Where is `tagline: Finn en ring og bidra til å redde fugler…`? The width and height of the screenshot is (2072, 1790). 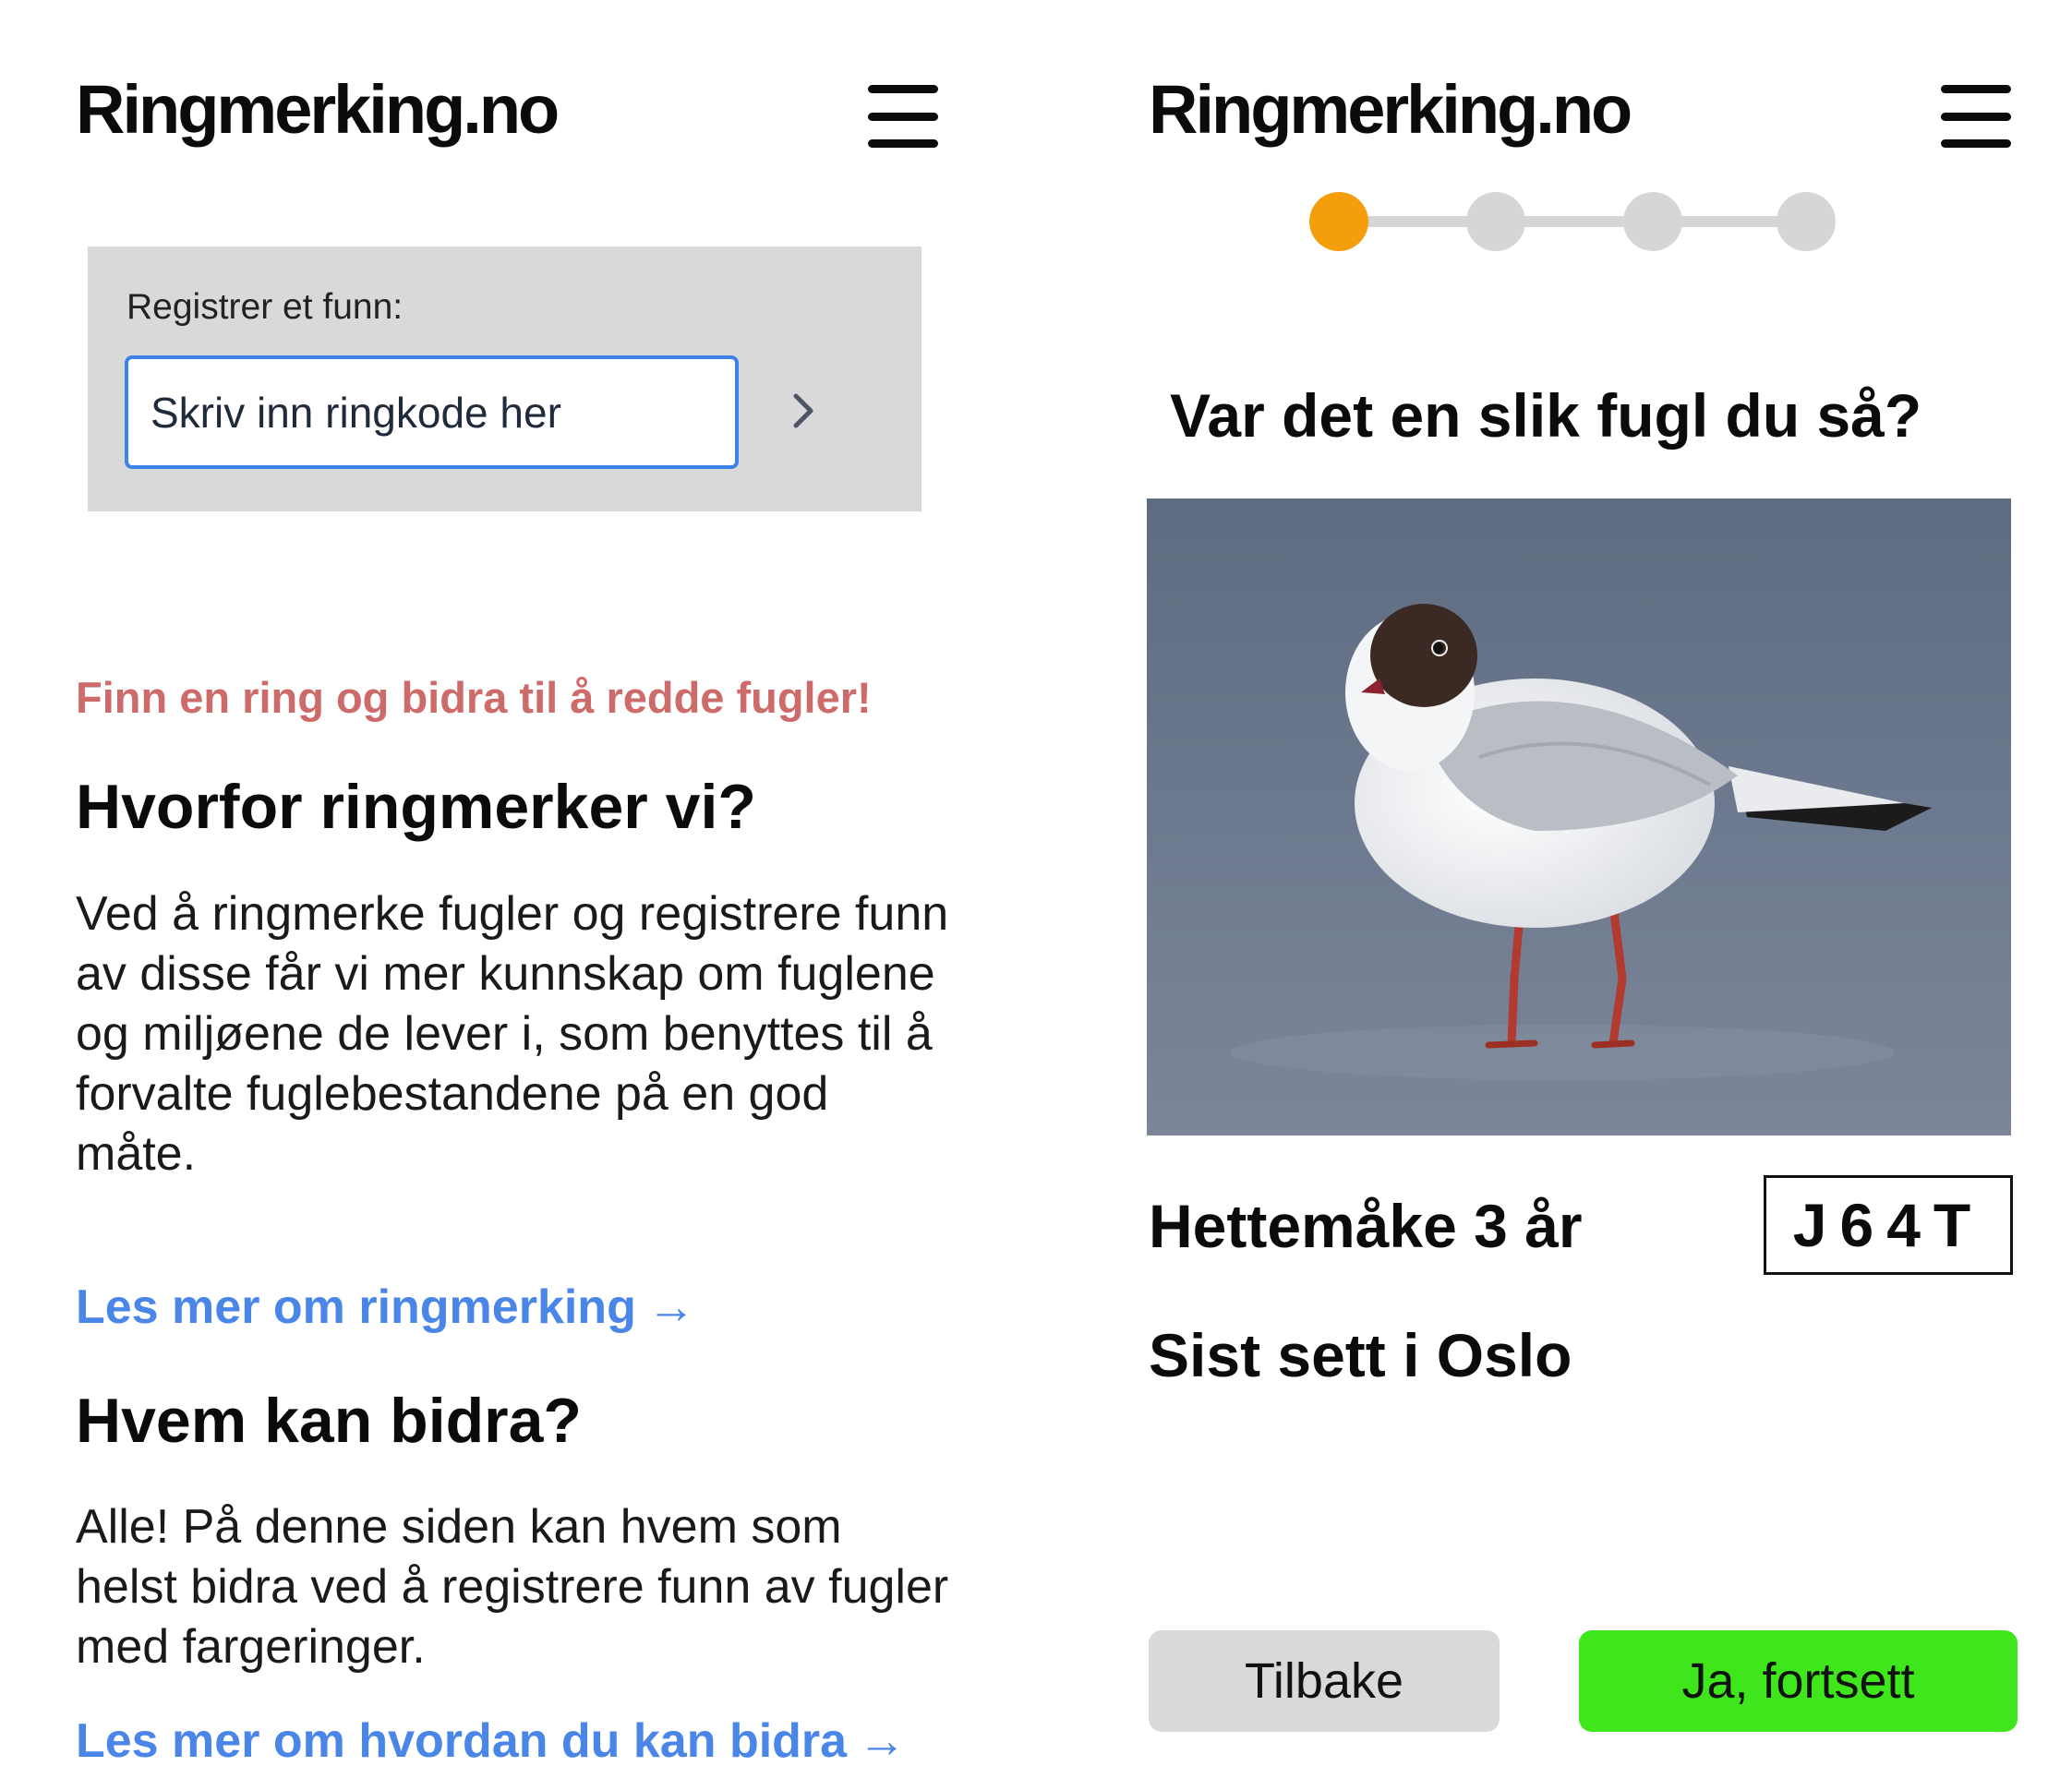 tagline: Finn en ring og bidra til å redde fugler… is located at coordinates (474, 697).